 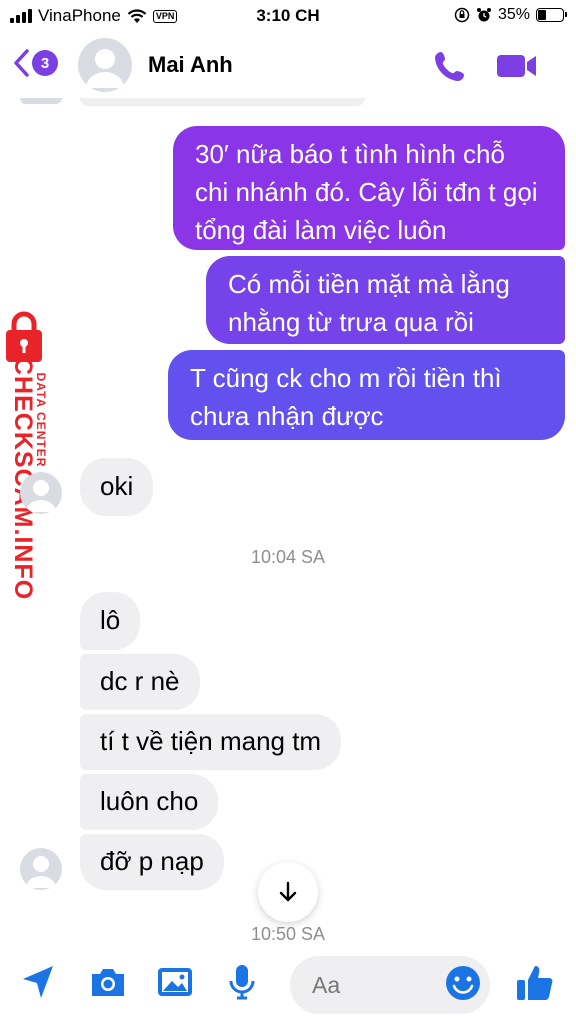 I want to click on received-message: luôn cho, so click(x=149, y=802).